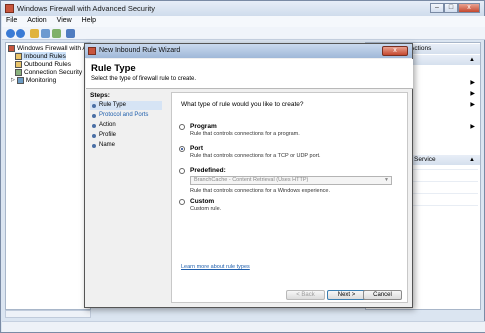 The height and width of the screenshot is (333, 485). What do you see at coordinates (10, 33) in the screenshot?
I see `back-icon` at bounding box center [10, 33].